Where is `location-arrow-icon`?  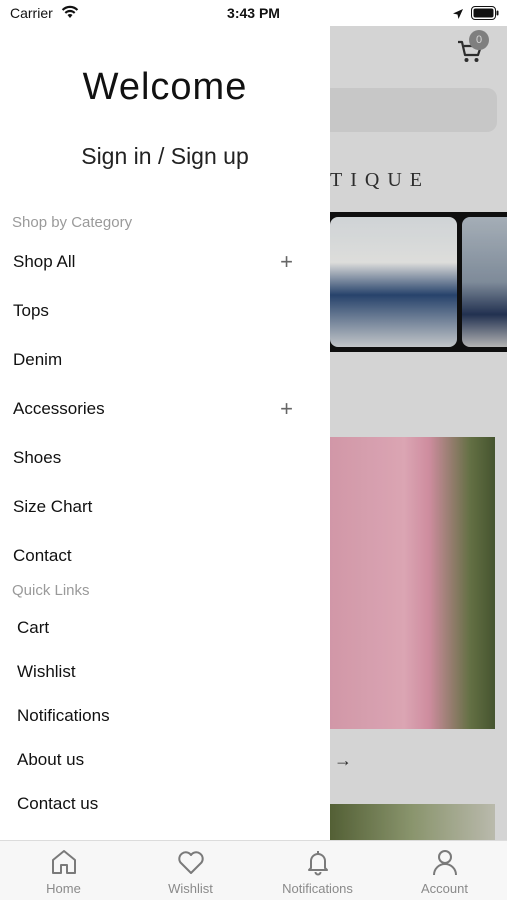 location-arrow-icon is located at coordinates (458, 16).